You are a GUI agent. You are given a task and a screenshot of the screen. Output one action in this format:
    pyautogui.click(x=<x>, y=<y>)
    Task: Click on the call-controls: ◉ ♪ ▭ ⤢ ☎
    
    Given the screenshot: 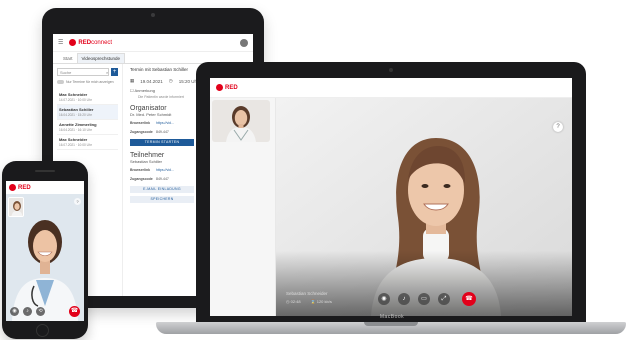 What is the action you would take?
    pyautogui.click(x=427, y=299)
    